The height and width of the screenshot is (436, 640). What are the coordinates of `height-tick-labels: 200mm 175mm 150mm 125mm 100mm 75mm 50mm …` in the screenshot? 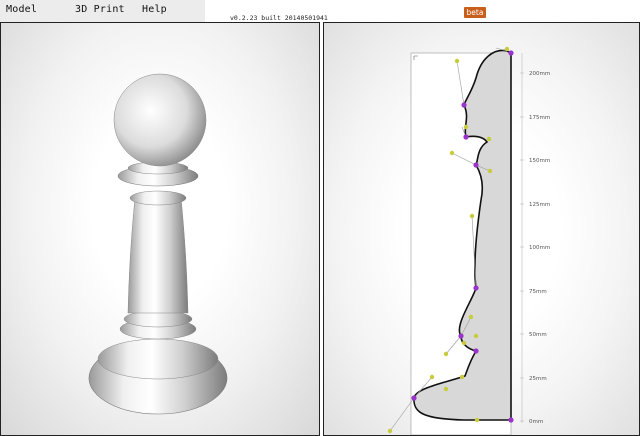 It's located at (539, 248).